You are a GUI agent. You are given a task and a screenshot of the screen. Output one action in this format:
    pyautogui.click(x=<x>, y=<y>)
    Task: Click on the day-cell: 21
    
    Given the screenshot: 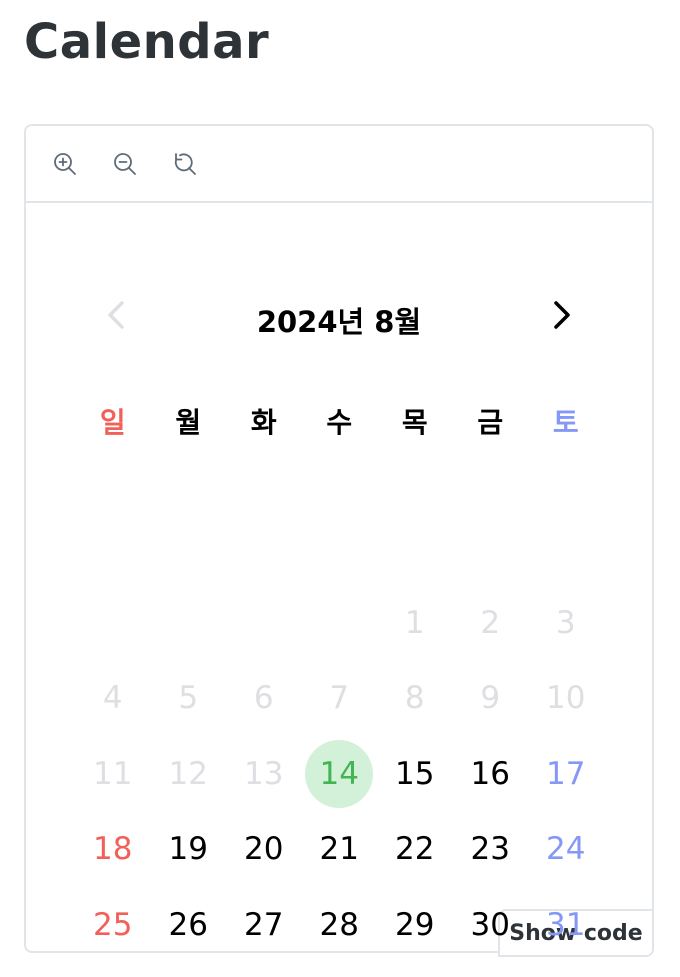 What is the action you would take?
    pyautogui.click(x=340, y=850)
    